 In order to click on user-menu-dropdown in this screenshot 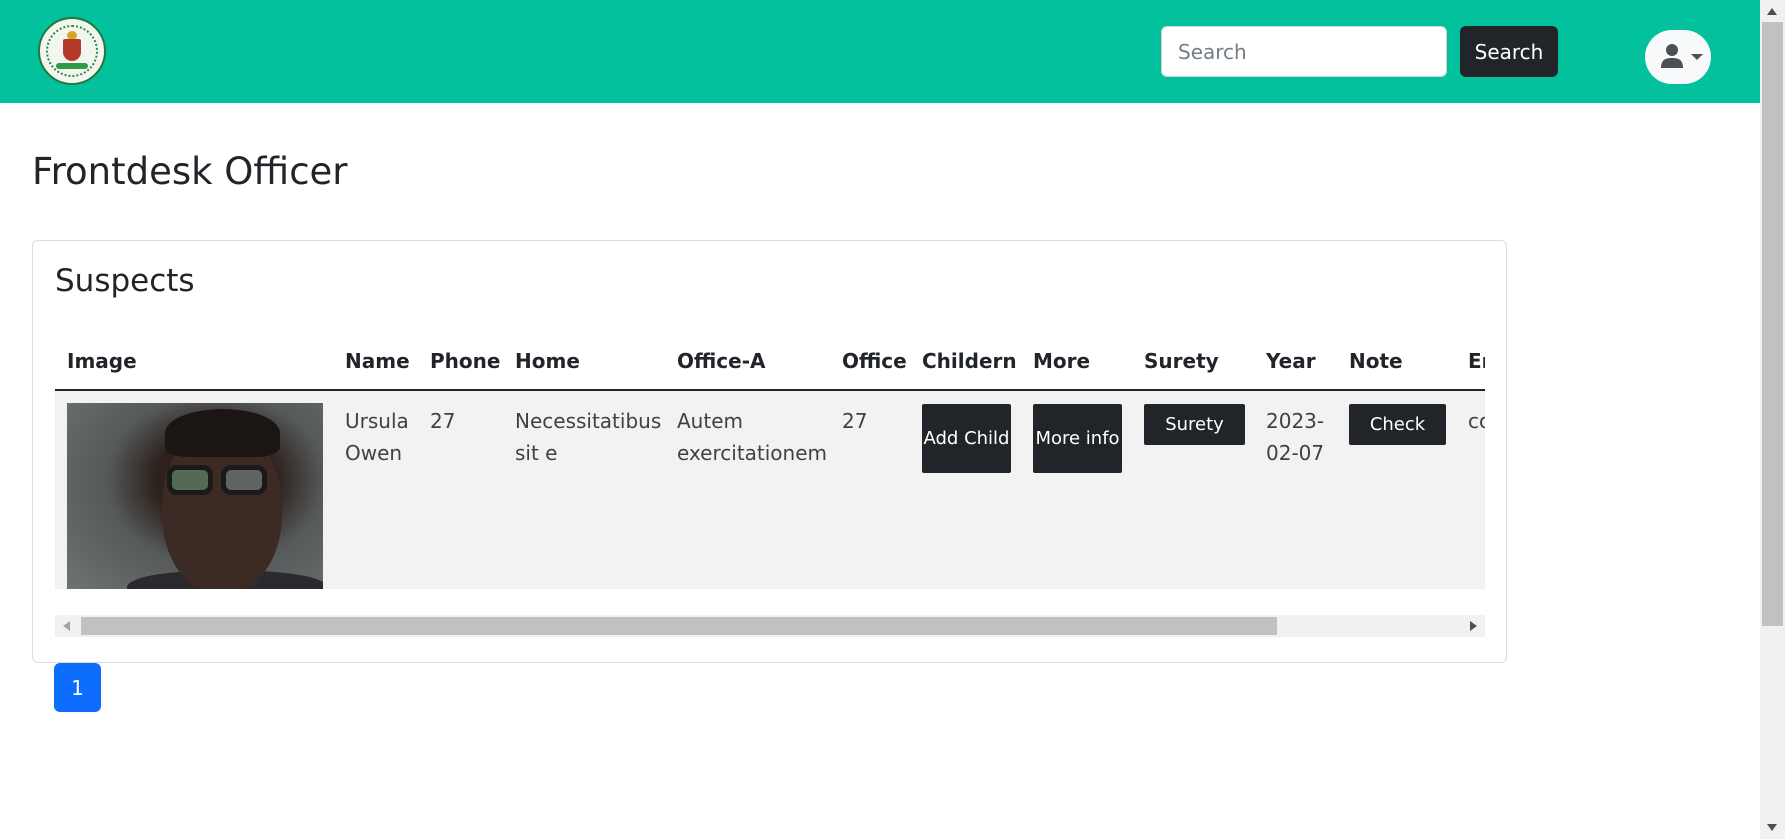, I will do `click(1678, 57)`.